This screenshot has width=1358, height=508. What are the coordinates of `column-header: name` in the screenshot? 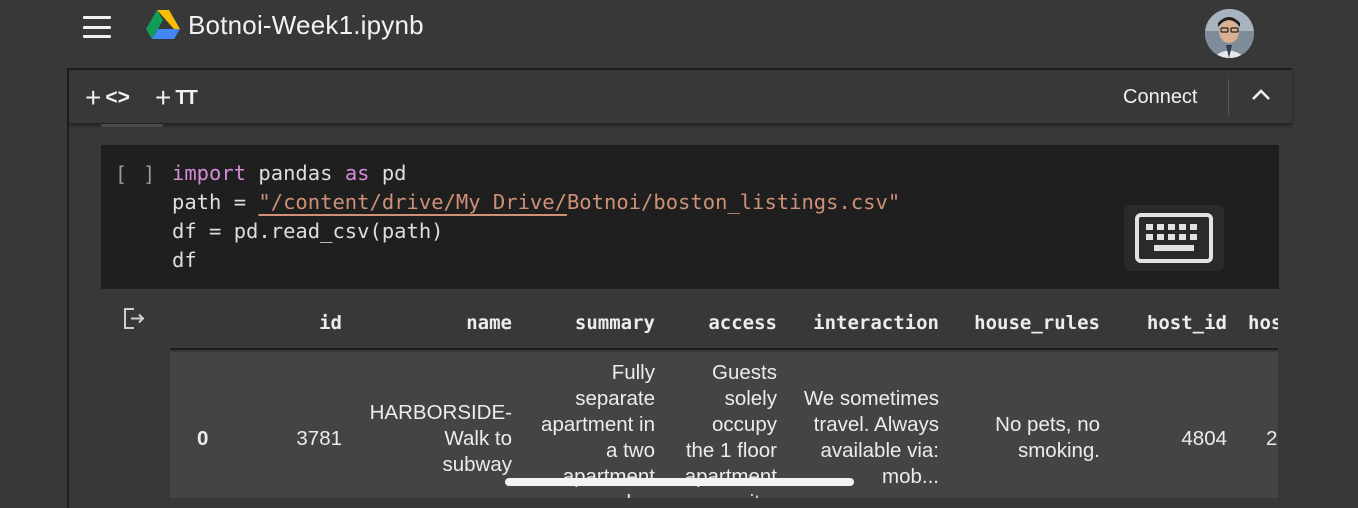 It's located at (489, 323).